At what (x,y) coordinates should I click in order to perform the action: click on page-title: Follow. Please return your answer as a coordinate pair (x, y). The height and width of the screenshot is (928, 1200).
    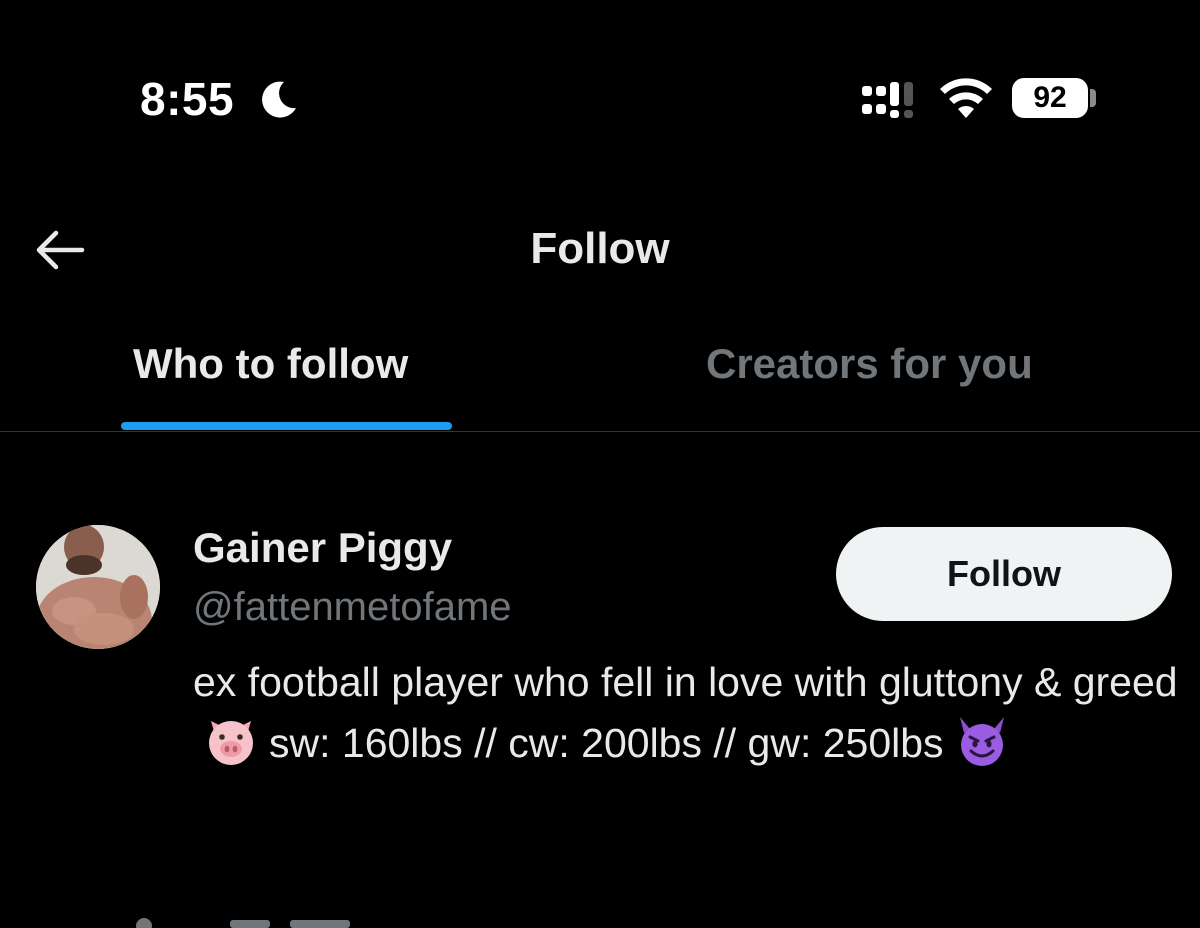
    Looking at the image, I should click on (600, 248).